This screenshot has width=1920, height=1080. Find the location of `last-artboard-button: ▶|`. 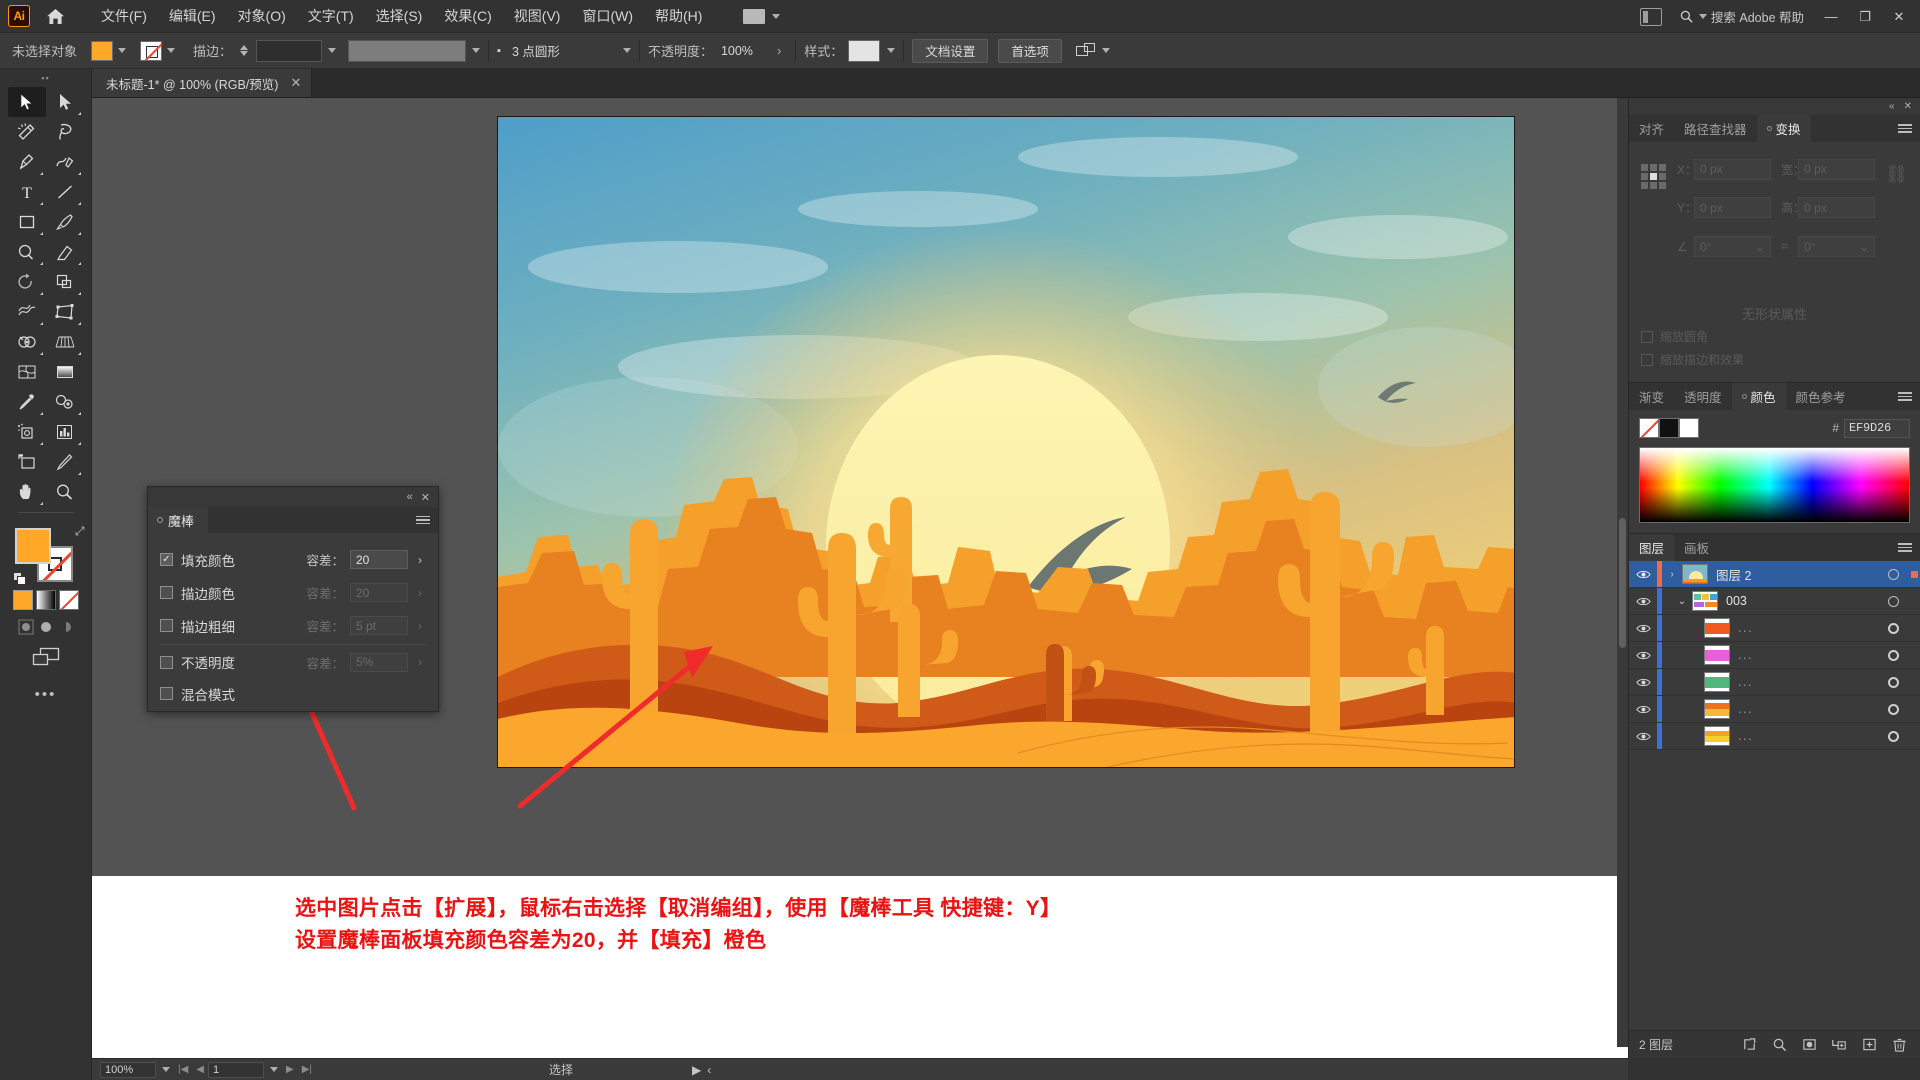

last-artboard-button: ▶| is located at coordinates (307, 1069).